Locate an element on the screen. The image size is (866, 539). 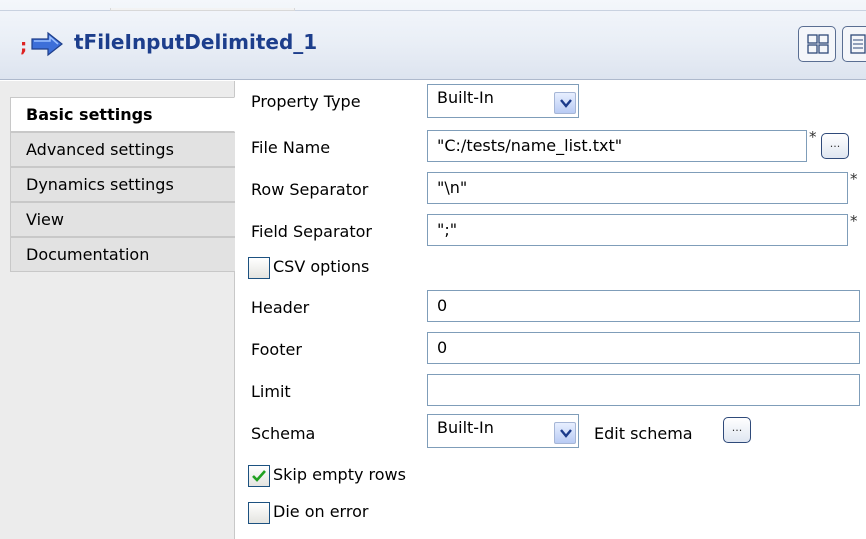
edit-schema-label: Edit schema is located at coordinates (643, 433).